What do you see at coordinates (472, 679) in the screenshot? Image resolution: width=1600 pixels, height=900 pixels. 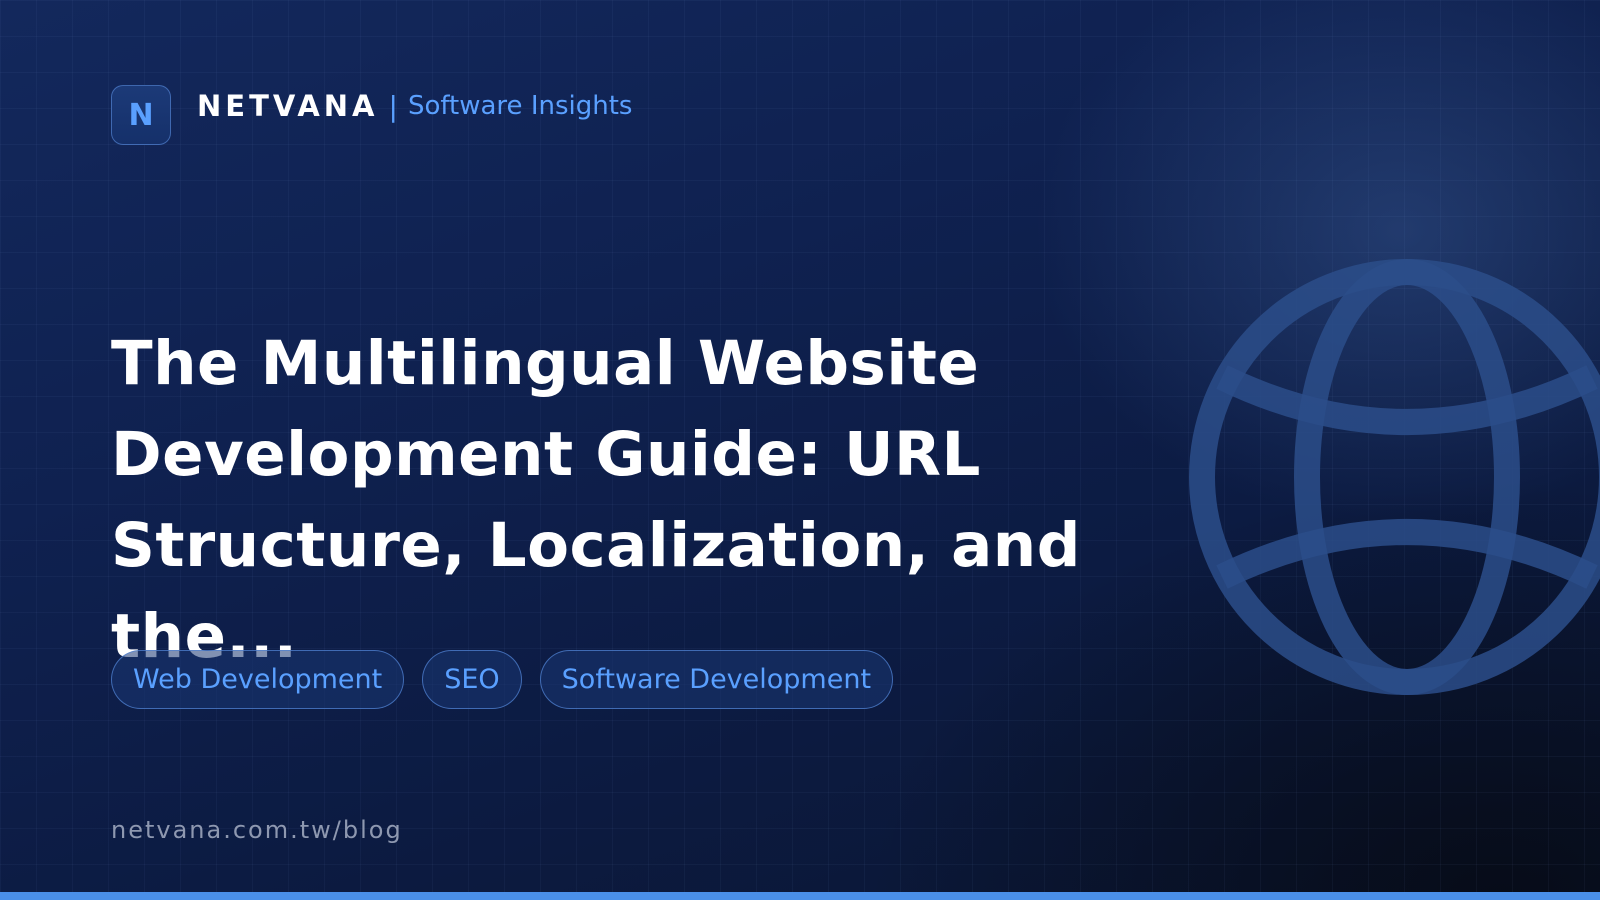 I see `tag-seo: SEO` at bounding box center [472, 679].